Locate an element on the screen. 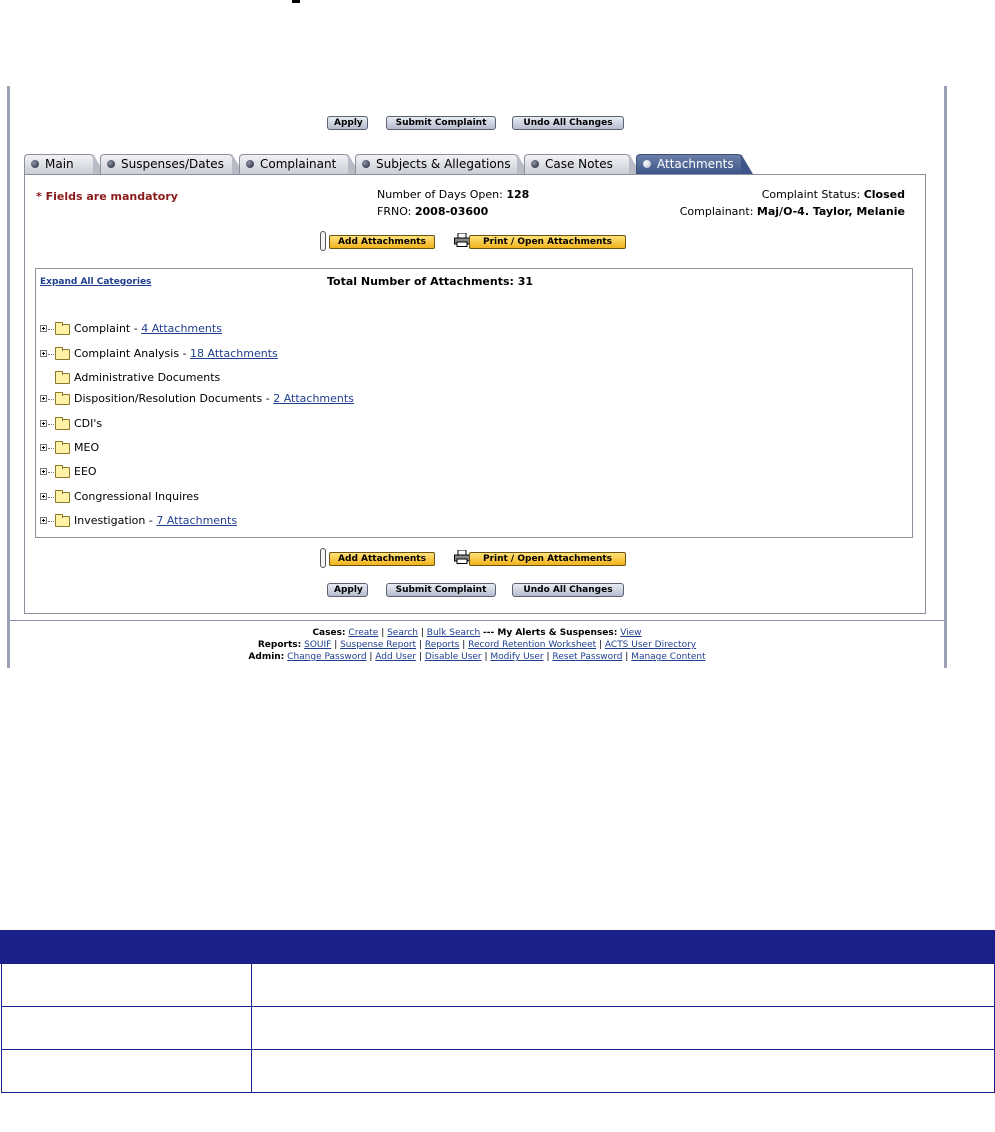 This screenshot has height=1132, width=995. complainant-info: Complainant: Maj/O-4. Taylor, Melanie is located at coordinates (792, 211).